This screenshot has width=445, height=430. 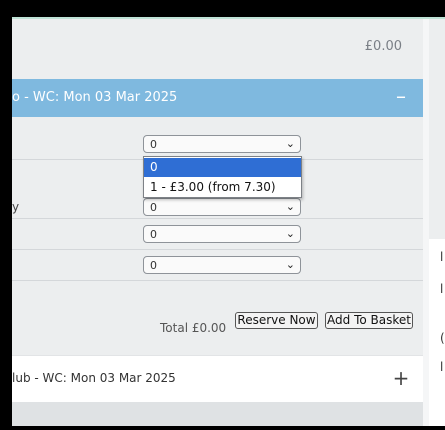 I want to click on quantity-dropdown-list: 0 1 - £3.00 (from 7.30), so click(x=222, y=177).